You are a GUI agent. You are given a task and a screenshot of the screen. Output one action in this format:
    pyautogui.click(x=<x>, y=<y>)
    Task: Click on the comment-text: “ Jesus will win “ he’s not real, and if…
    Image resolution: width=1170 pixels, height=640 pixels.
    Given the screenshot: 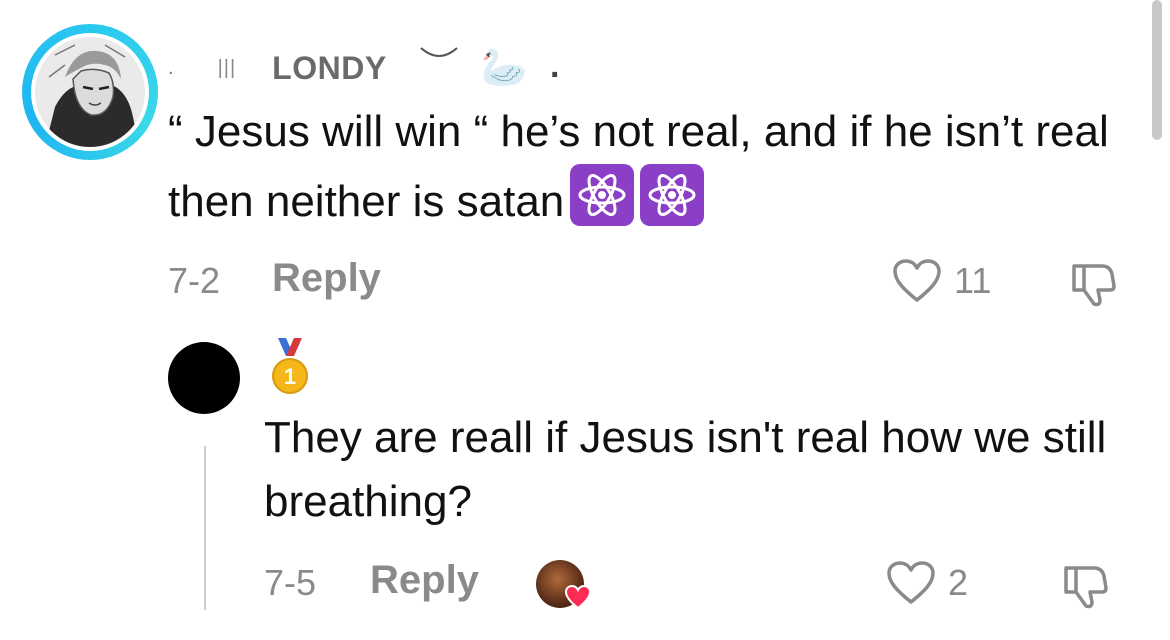 What is the action you would take?
    pyautogui.click(x=638, y=166)
    